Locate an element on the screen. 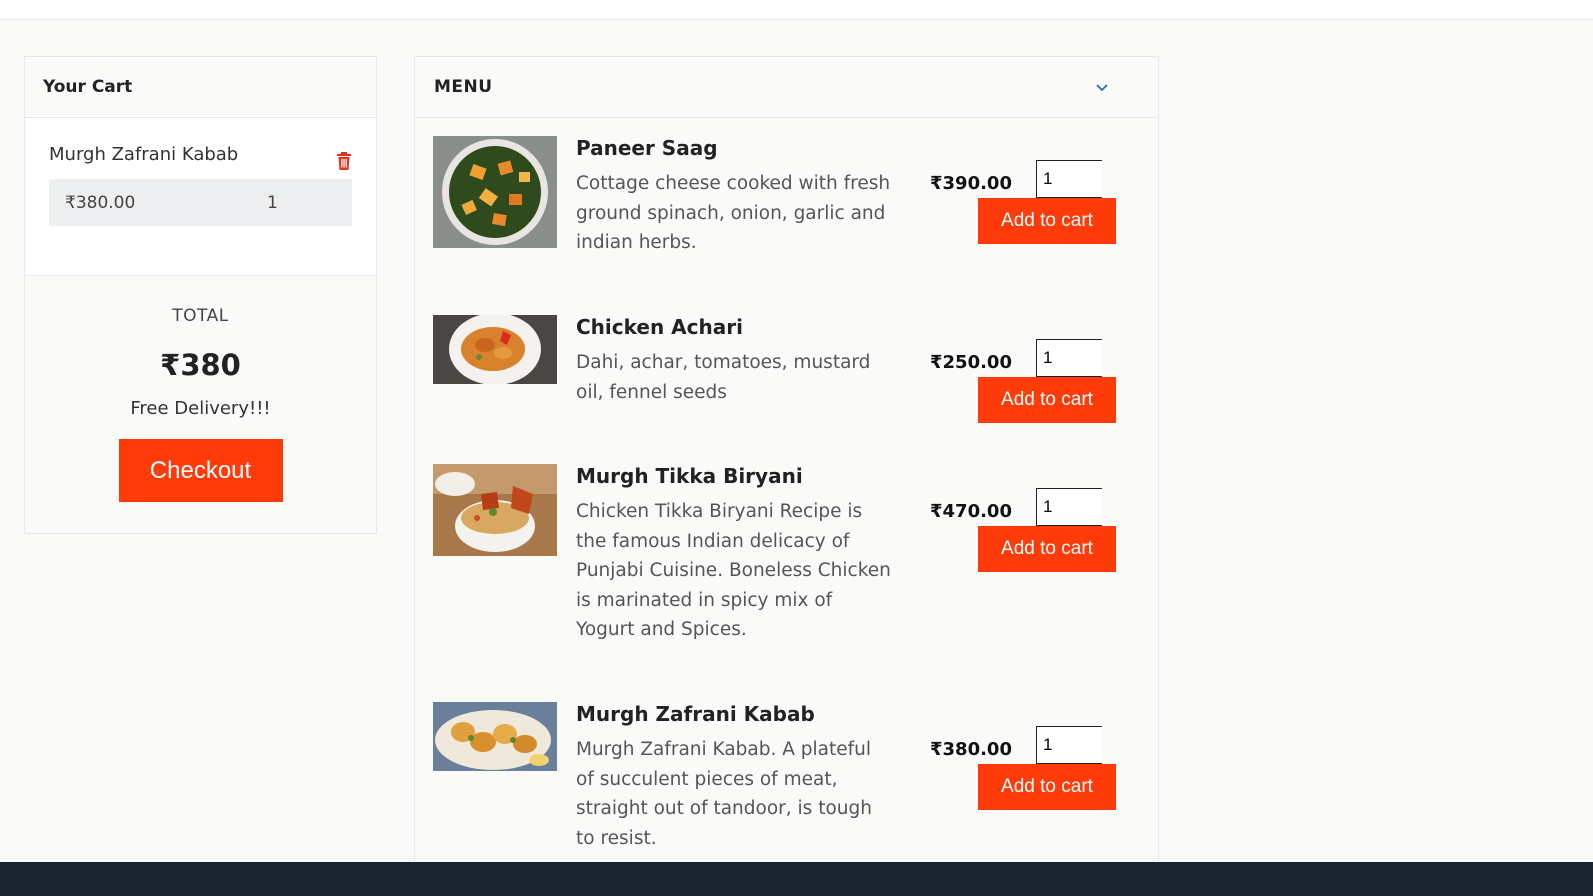 The height and width of the screenshot is (896, 1593). item-name: Paneer Saag is located at coordinates (647, 148).